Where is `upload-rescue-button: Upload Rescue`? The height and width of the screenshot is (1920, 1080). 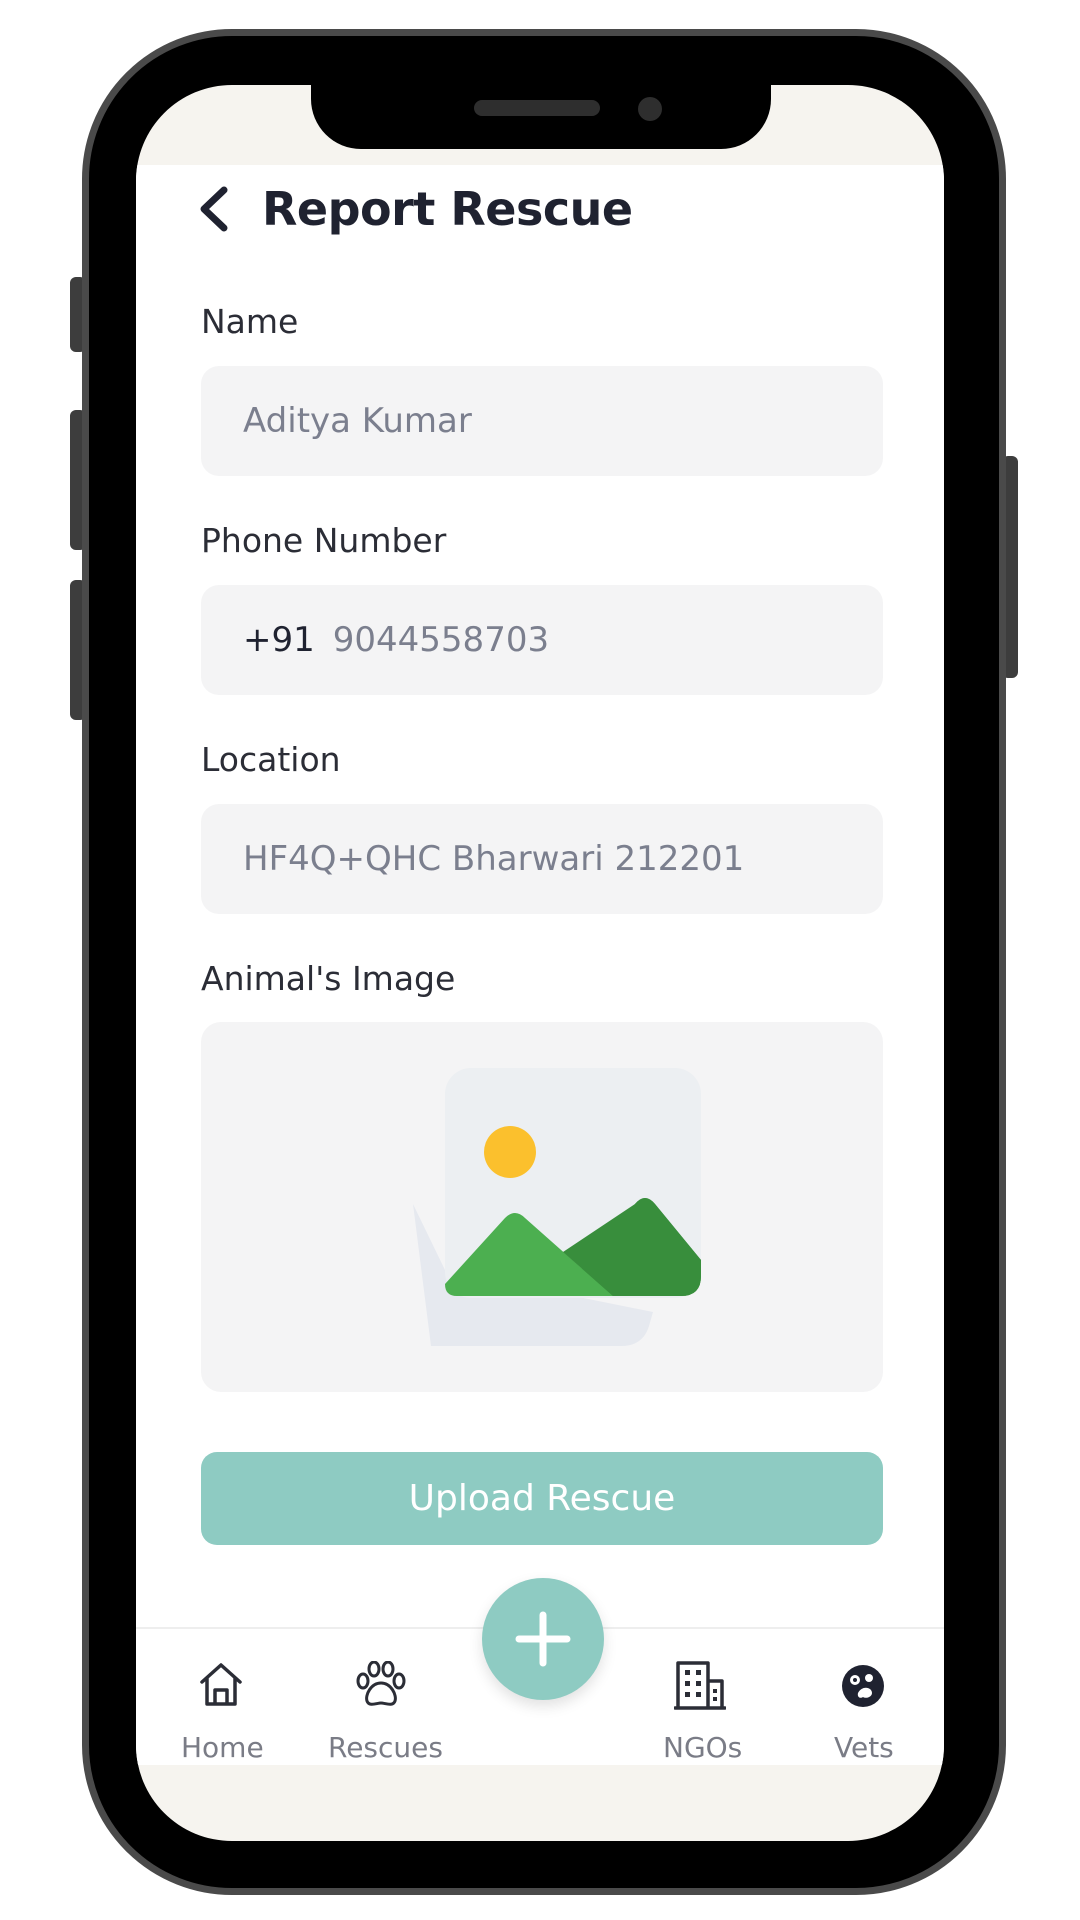 upload-rescue-button: Upload Rescue is located at coordinates (542, 1498).